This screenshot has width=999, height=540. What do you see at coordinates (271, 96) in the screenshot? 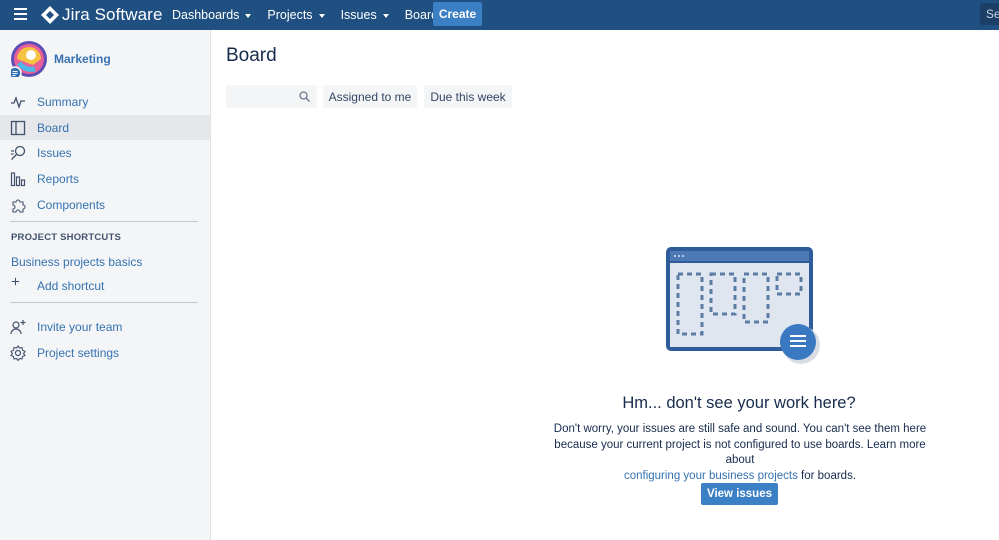
I see `board-search-input` at bounding box center [271, 96].